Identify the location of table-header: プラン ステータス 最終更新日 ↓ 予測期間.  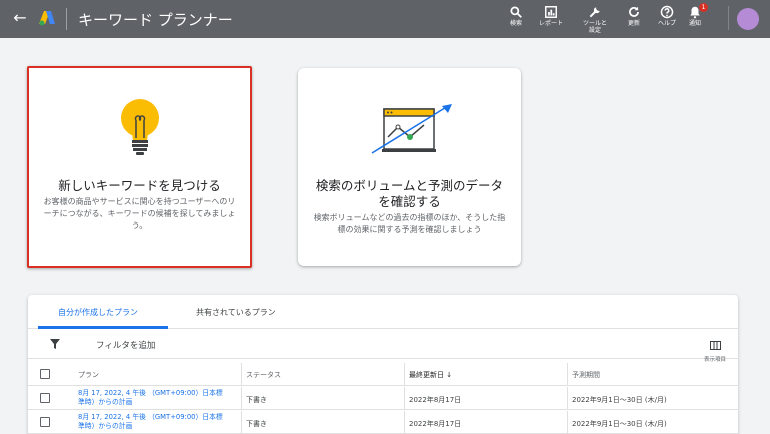
(383, 374).